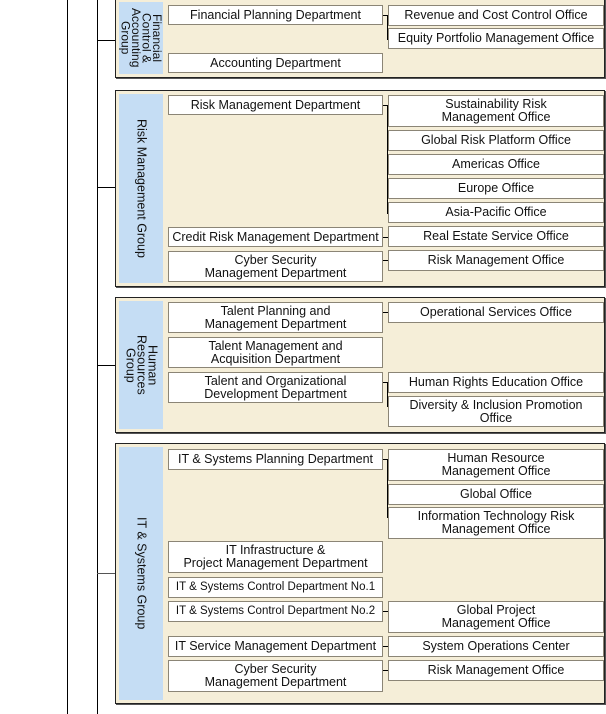 This screenshot has width=606, height=714. What do you see at coordinates (496, 646) in the screenshot?
I see `office-box: System Operations Center` at bounding box center [496, 646].